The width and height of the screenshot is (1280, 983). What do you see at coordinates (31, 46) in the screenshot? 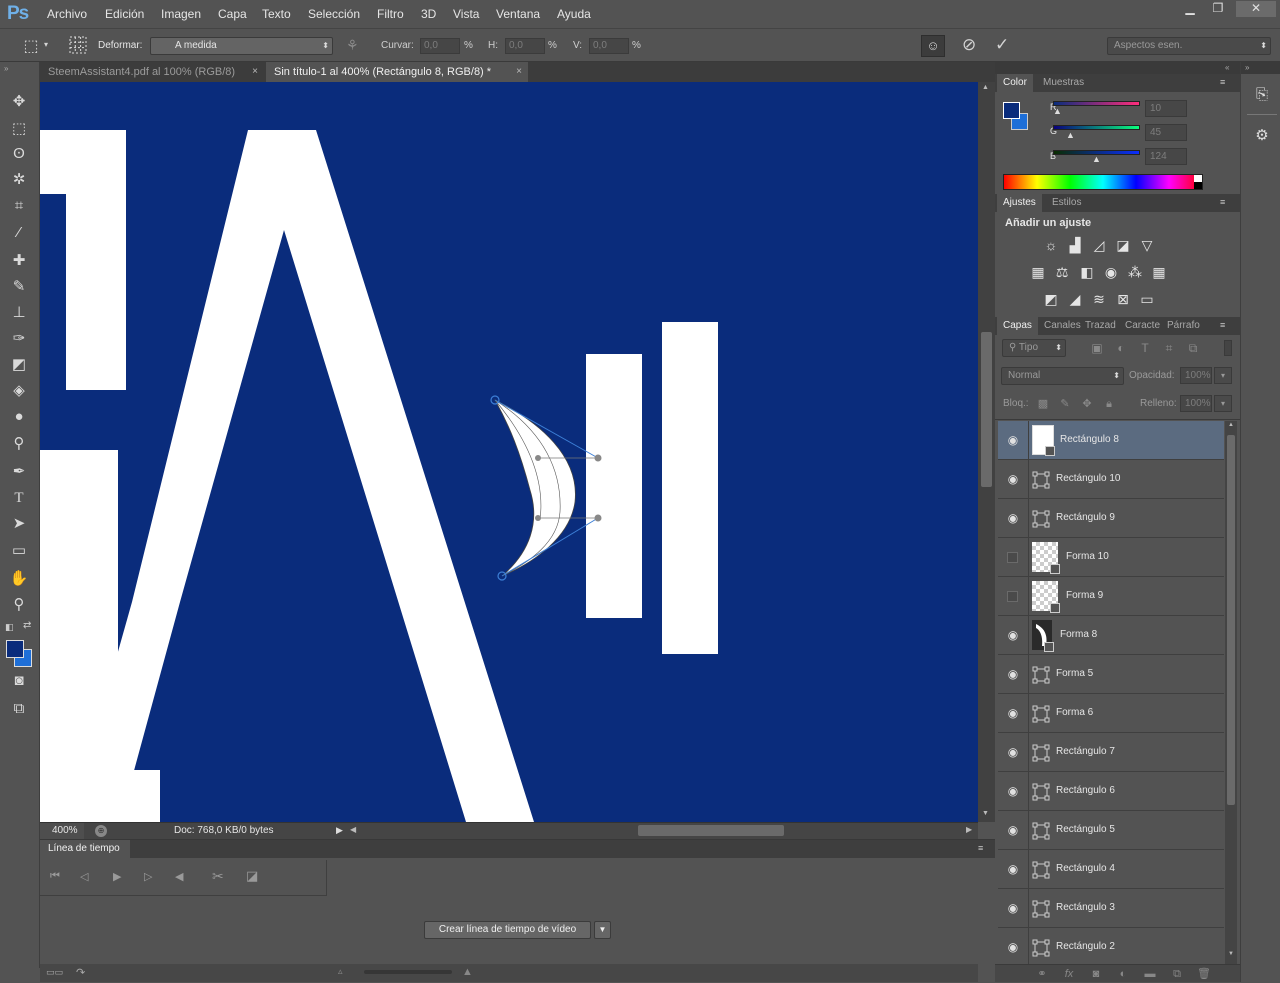
I see `transform-tool-icon: ⬚` at bounding box center [31, 46].